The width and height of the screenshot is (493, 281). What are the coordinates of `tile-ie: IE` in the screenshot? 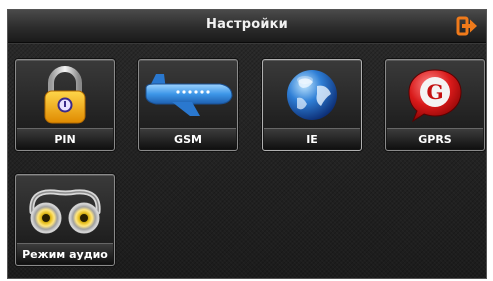 It's located at (312, 105).